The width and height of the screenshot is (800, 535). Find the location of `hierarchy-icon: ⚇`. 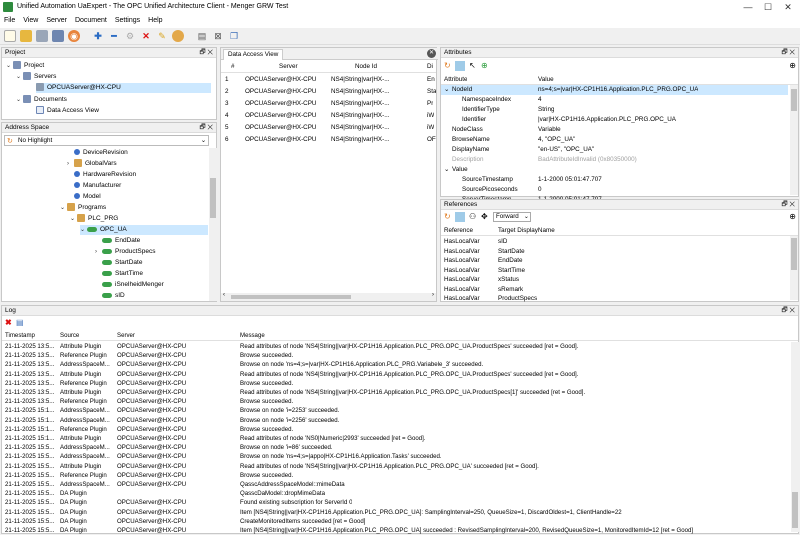

hierarchy-icon: ⚇ is located at coordinates (472, 216).